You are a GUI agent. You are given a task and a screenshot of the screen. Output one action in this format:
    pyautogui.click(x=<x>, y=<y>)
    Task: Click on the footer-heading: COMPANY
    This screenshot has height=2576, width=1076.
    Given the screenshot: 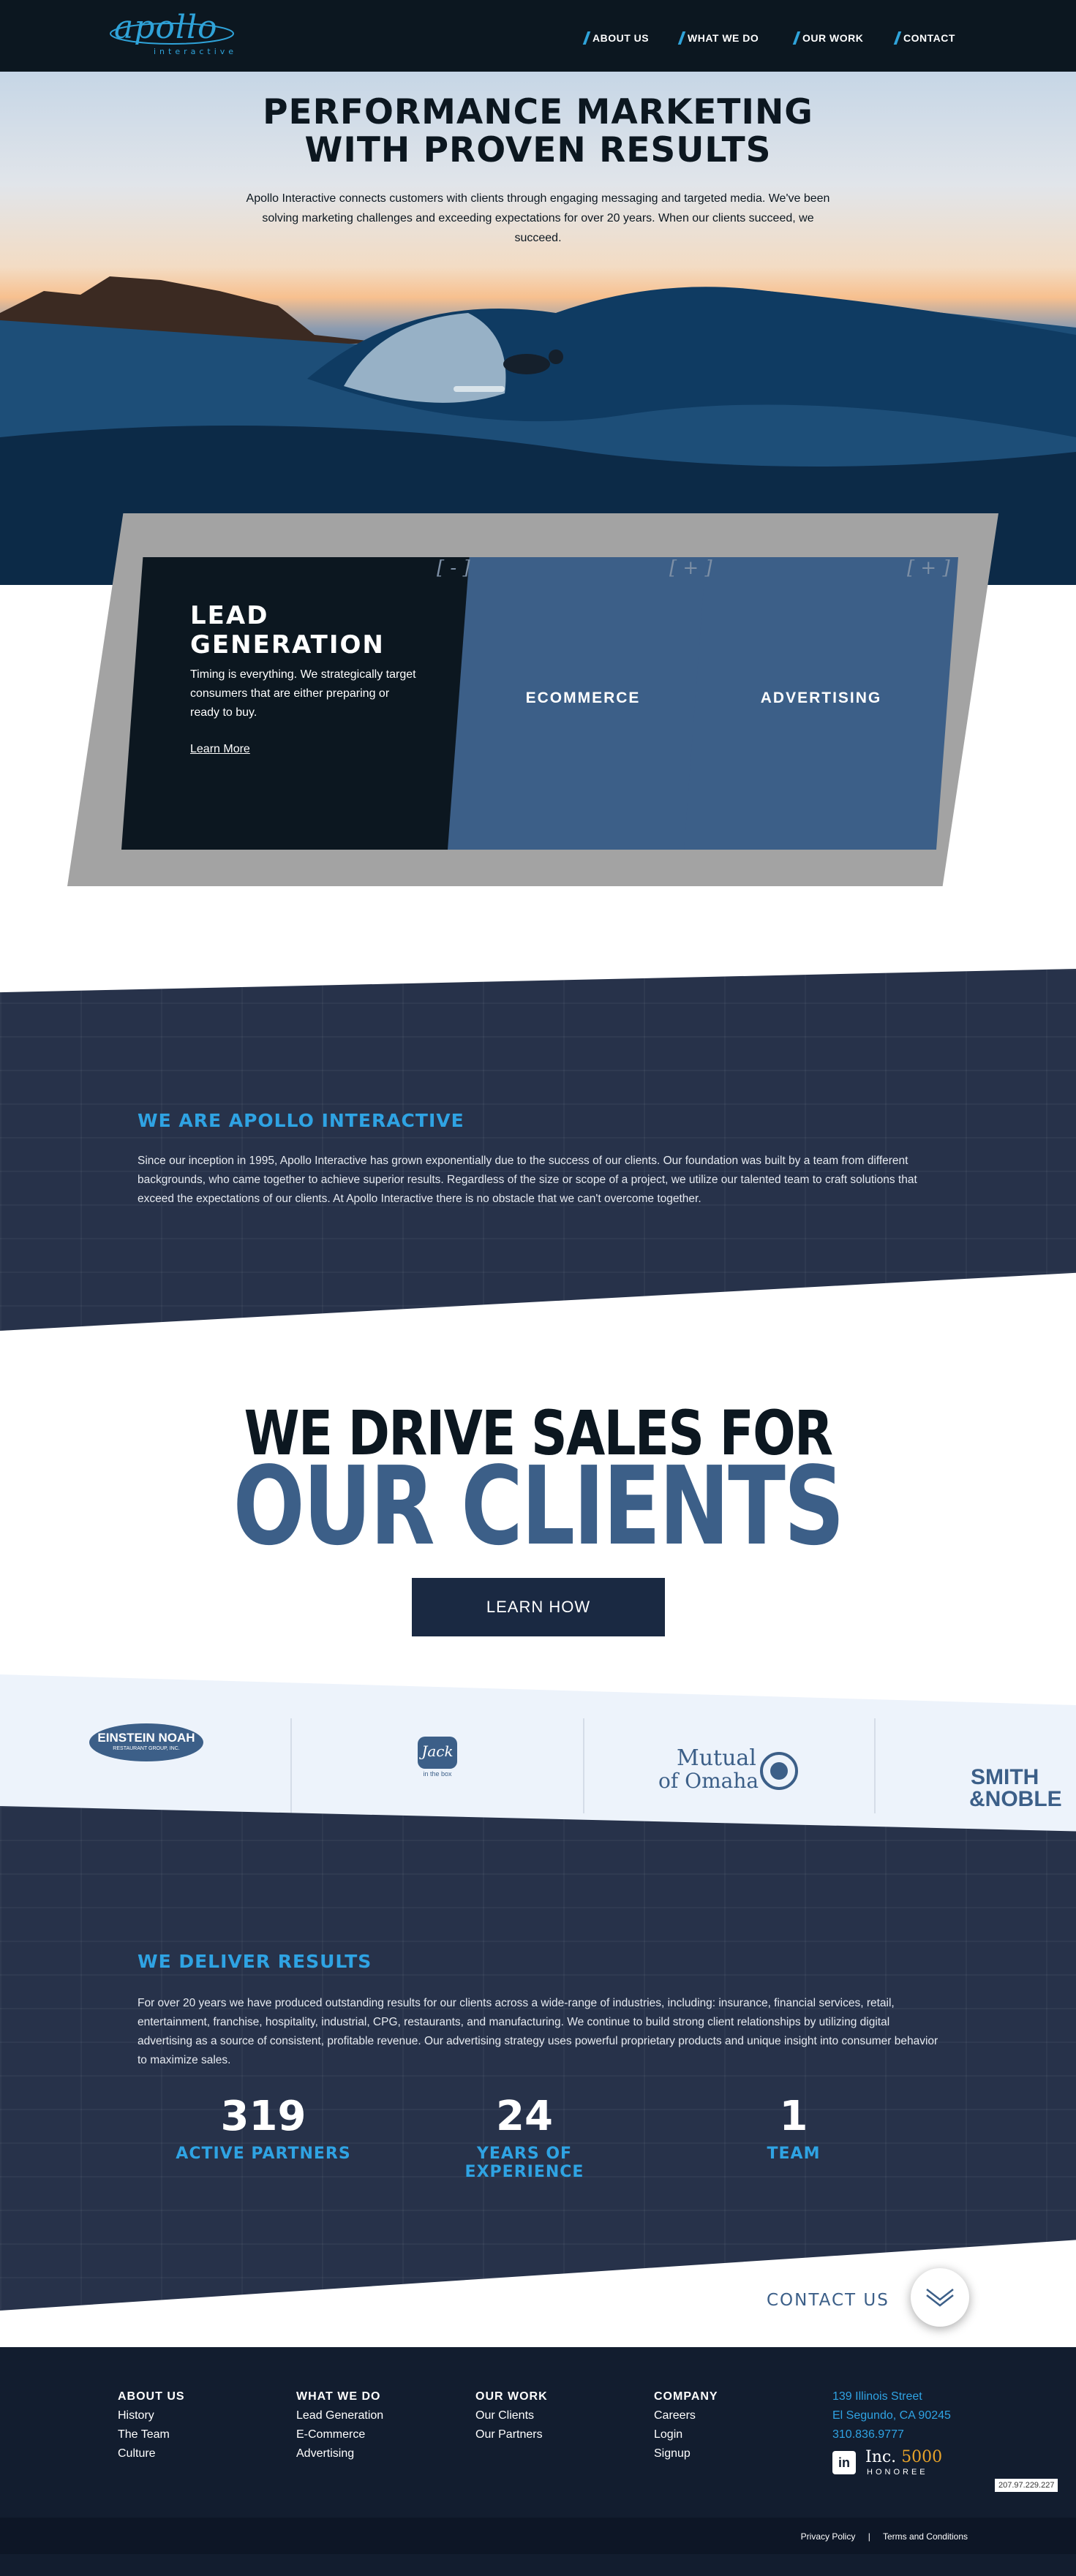 What is the action you would take?
    pyautogui.click(x=686, y=2396)
    